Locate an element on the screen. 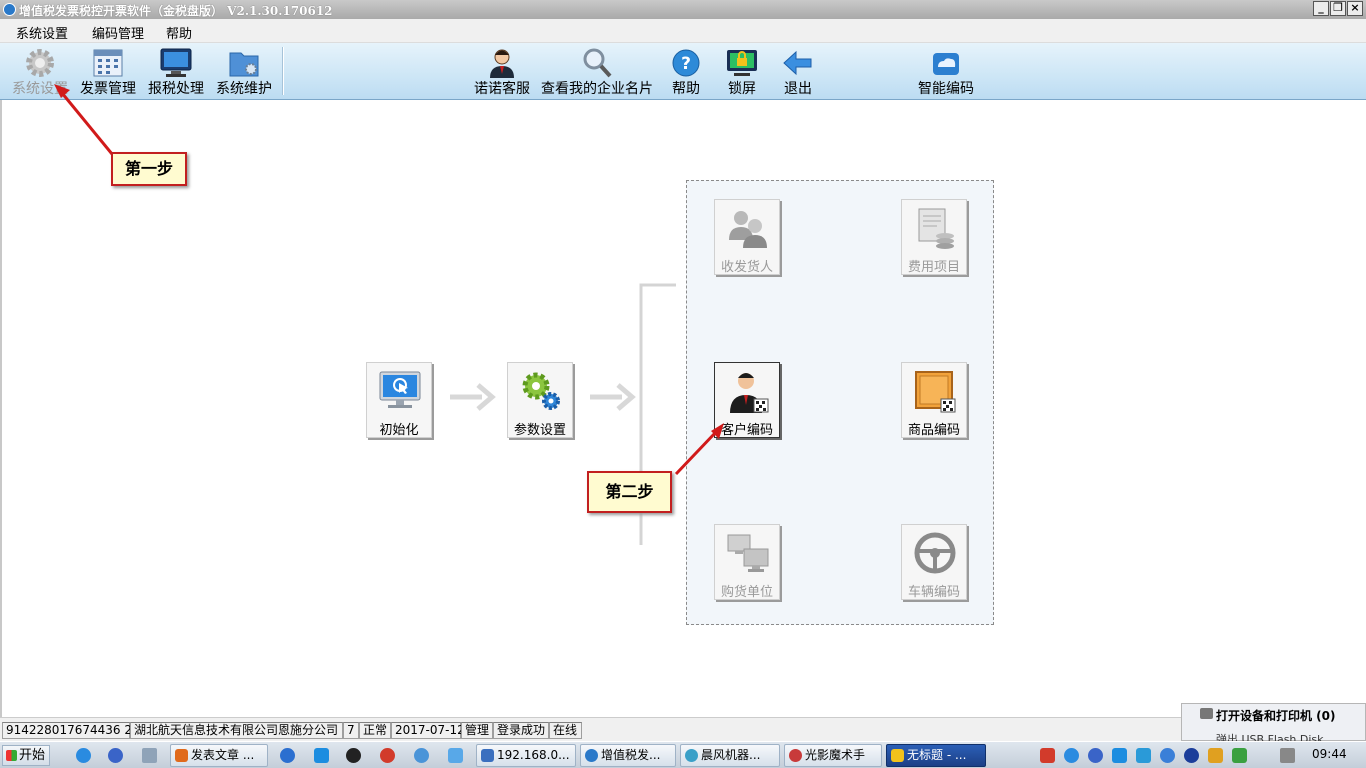  status-company: 湖北航天信息技术有限公司恩施分公司 is located at coordinates (236, 730).